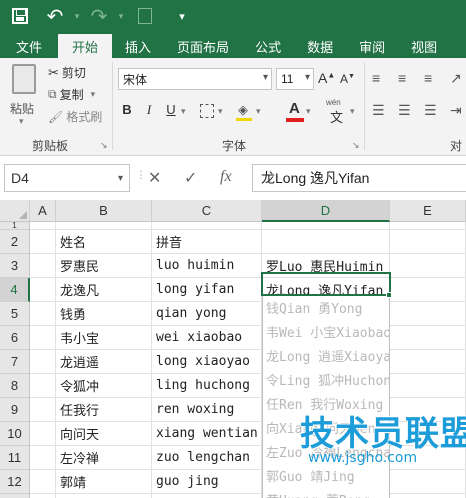 This screenshot has width=466, height=498. What do you see at coordinates (378, 110) in the screenshot?
I see `align-left-button: ☰` at bounding box center [378, 110].